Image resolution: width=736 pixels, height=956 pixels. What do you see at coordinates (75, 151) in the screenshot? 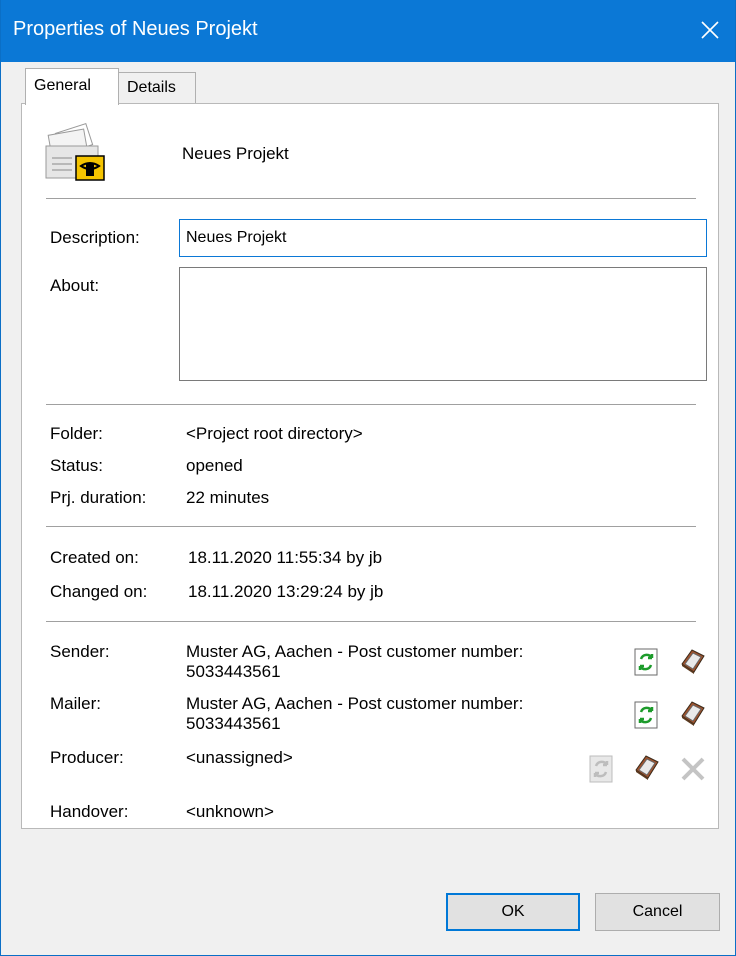
I see `project-mail-icon` at bounding box center [75, 151].